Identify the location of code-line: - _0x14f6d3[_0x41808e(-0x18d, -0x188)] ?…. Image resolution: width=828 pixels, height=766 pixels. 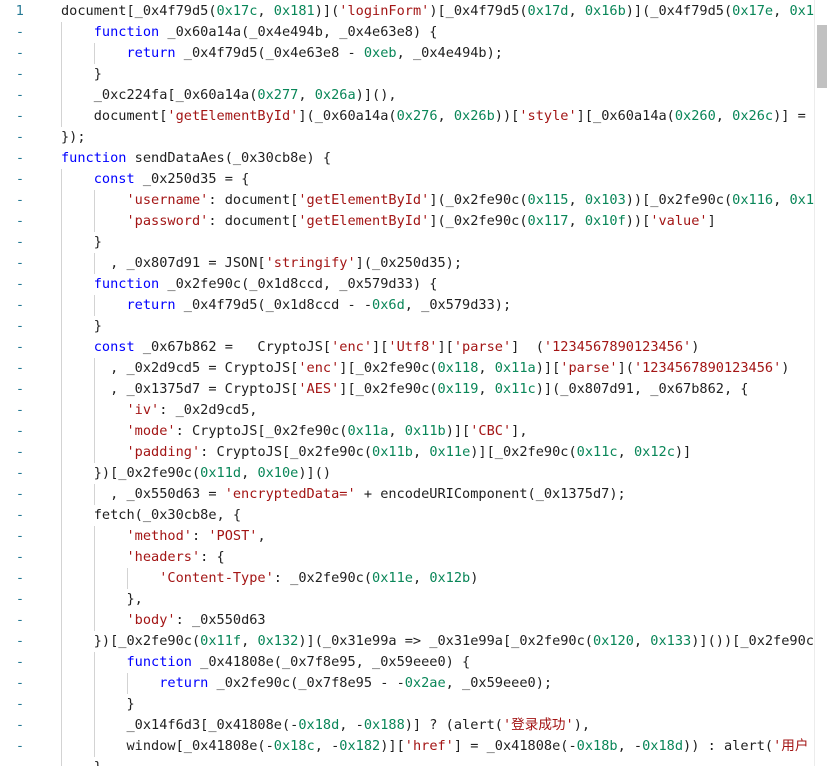
(414, 725).